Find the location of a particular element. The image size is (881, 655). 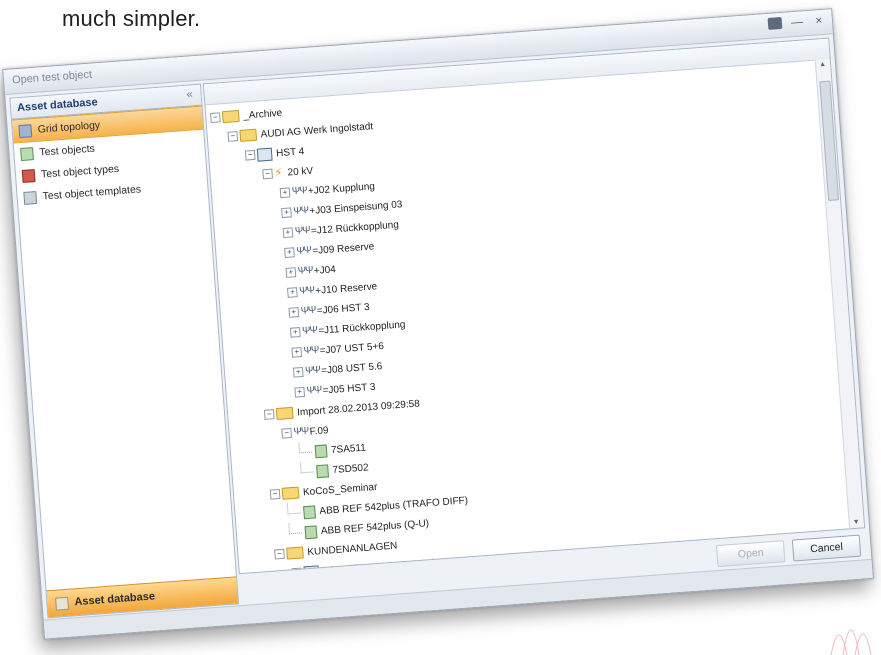

grid-icon is located at coordinates (25, 130).